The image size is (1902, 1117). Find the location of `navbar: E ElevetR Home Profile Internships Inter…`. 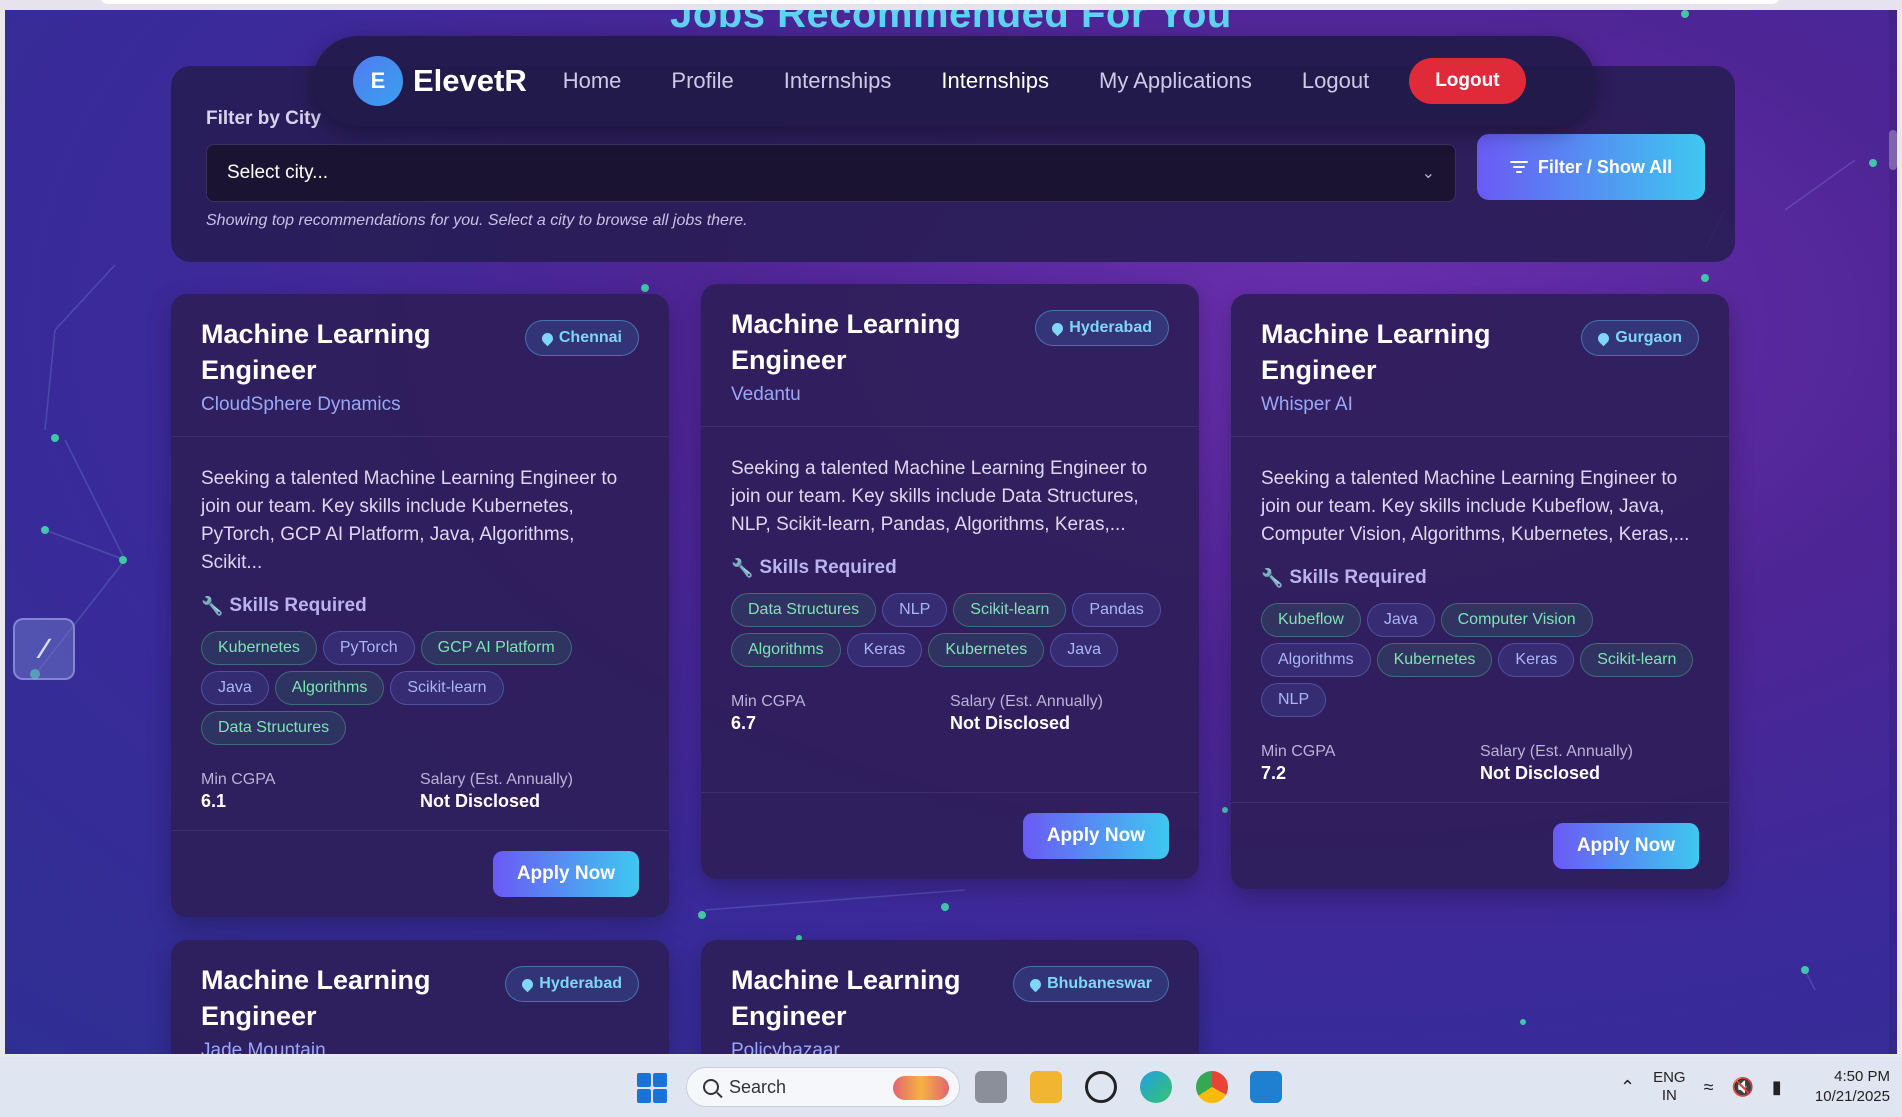

navbar: E ElevetR Home Profile Internships Inter… is located at coordinates (954, 81).